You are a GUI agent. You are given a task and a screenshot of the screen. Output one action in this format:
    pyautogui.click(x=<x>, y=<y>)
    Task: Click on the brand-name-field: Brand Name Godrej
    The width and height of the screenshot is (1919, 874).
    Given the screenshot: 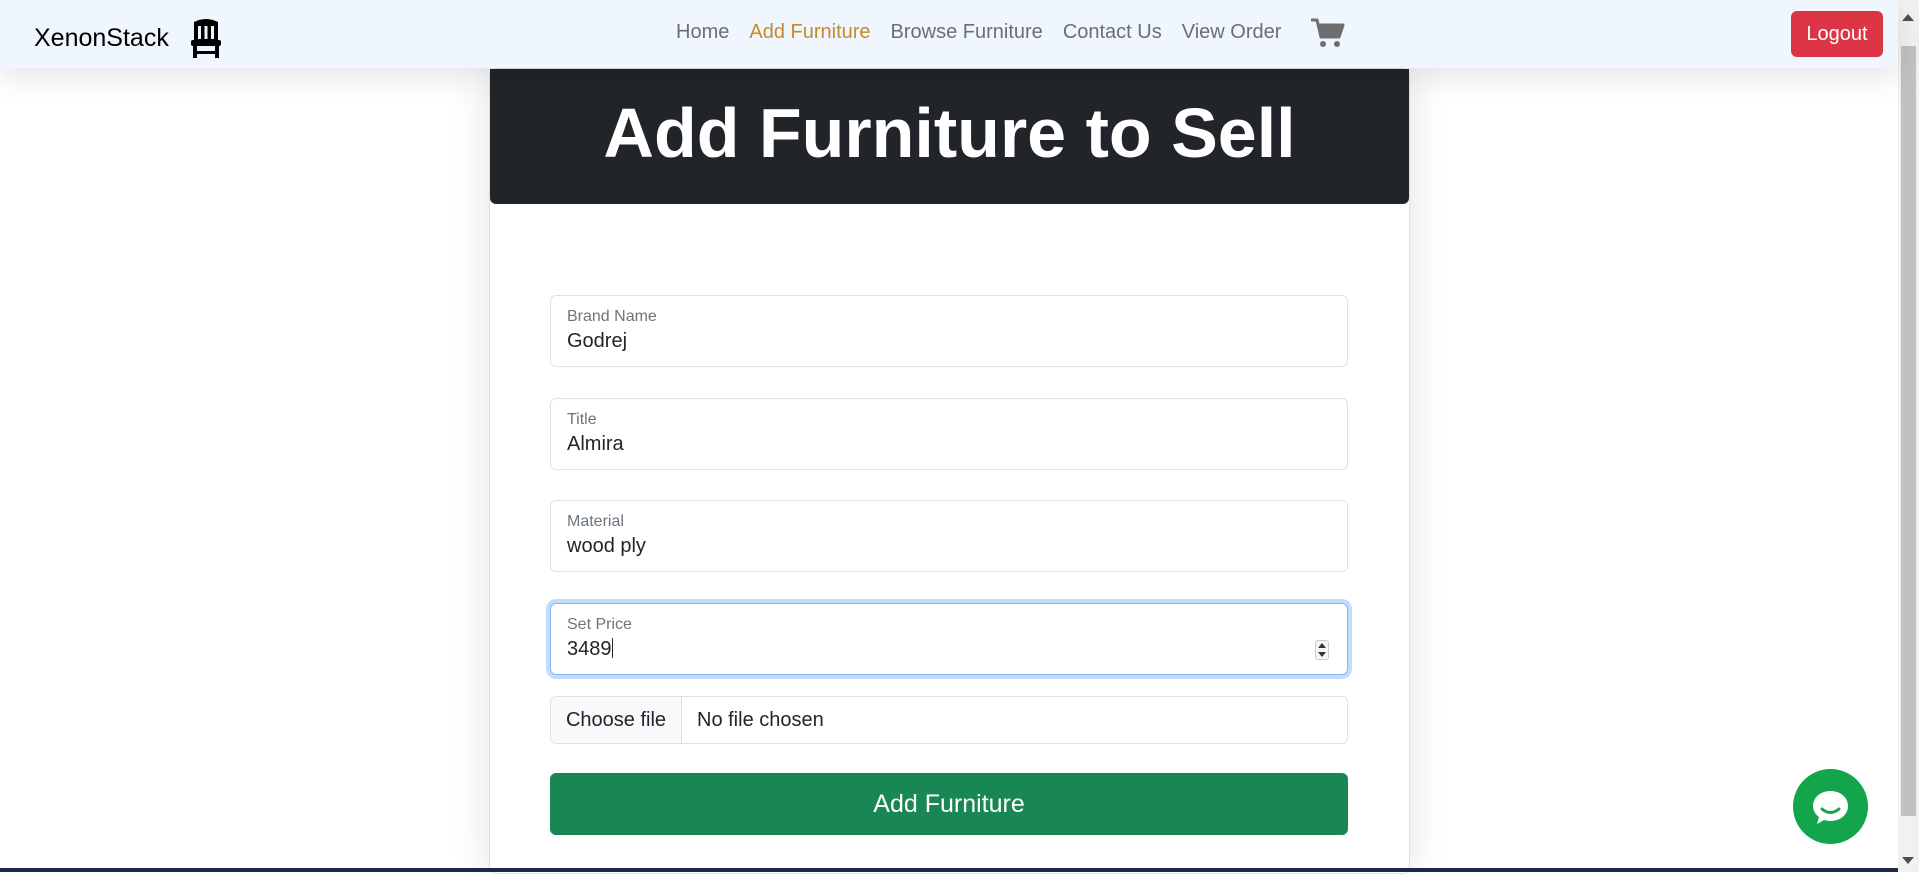 What is the action you would take?
    pyautogui.click(x=949, y=331)
    